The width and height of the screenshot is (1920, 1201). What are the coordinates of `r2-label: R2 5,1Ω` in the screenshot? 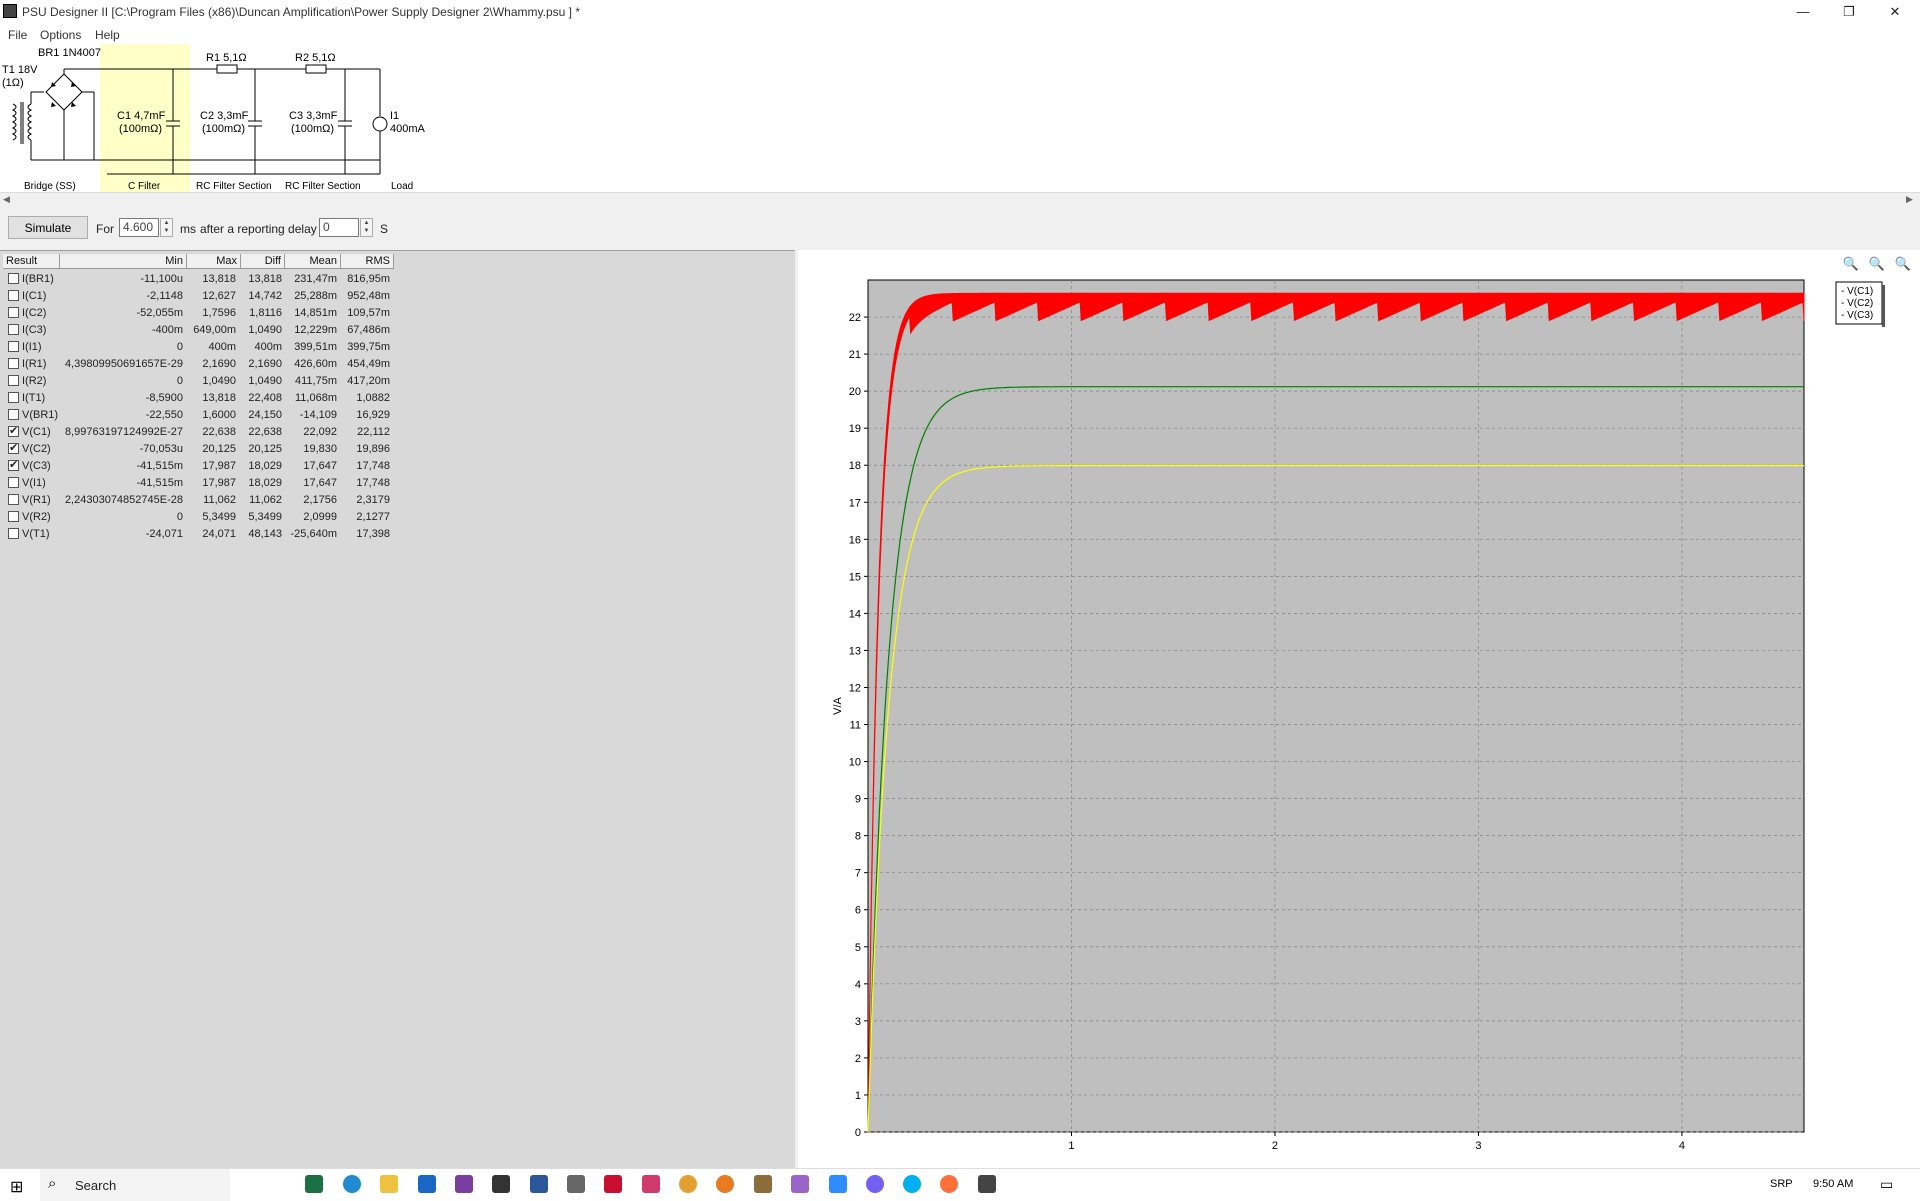 It's located at (315, 58).